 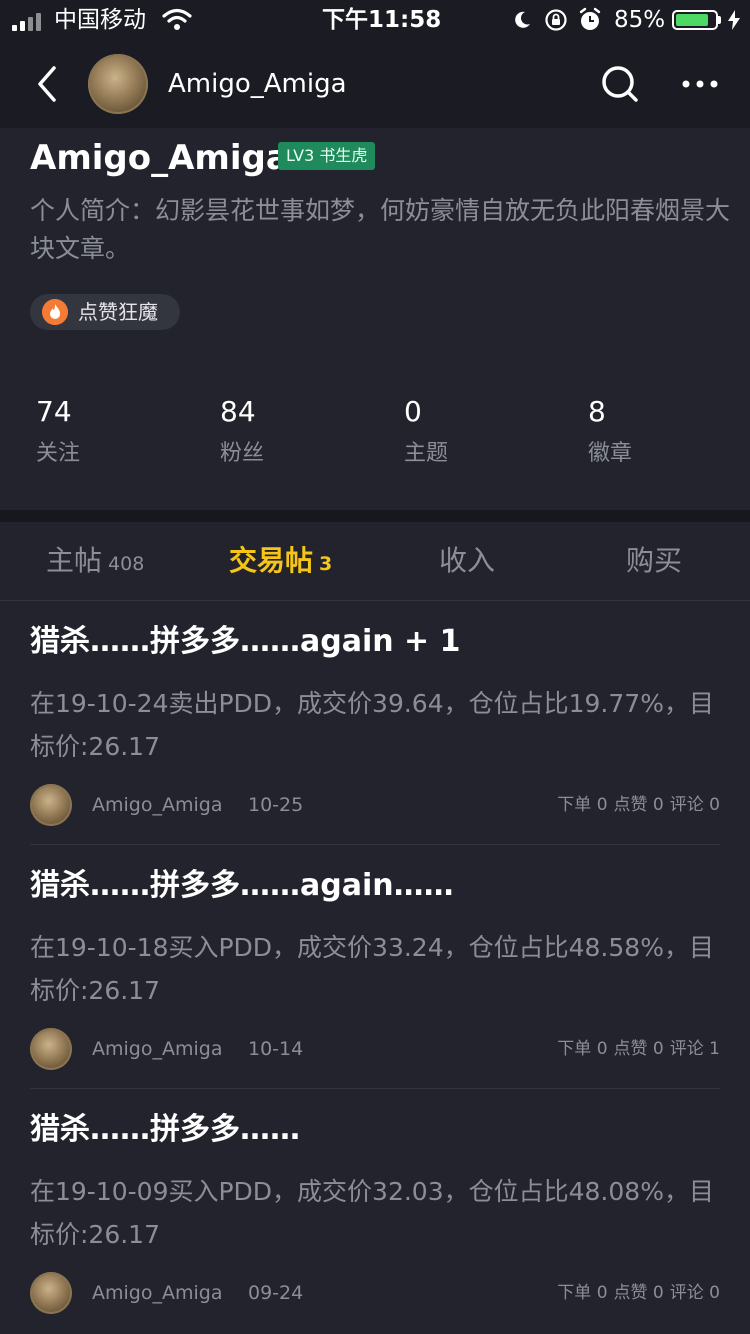 I want to click on stat-label: 徽章, so click(x=610, y=453).